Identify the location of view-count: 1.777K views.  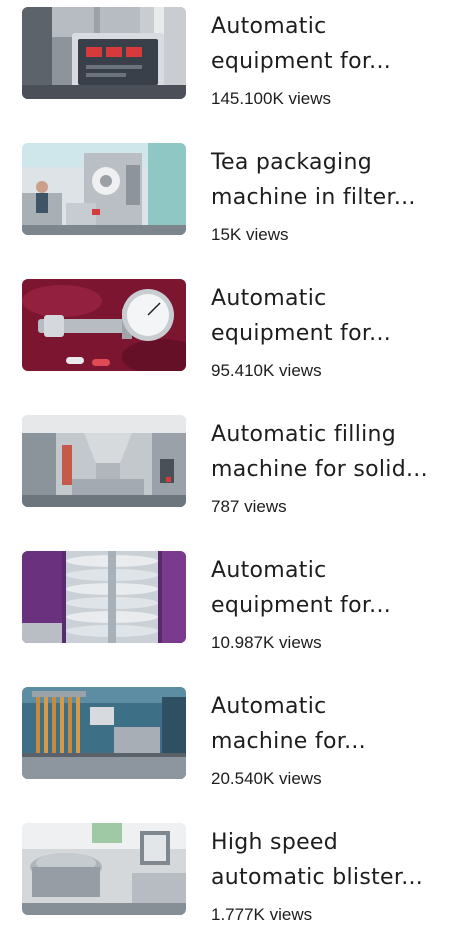
(262, 914).